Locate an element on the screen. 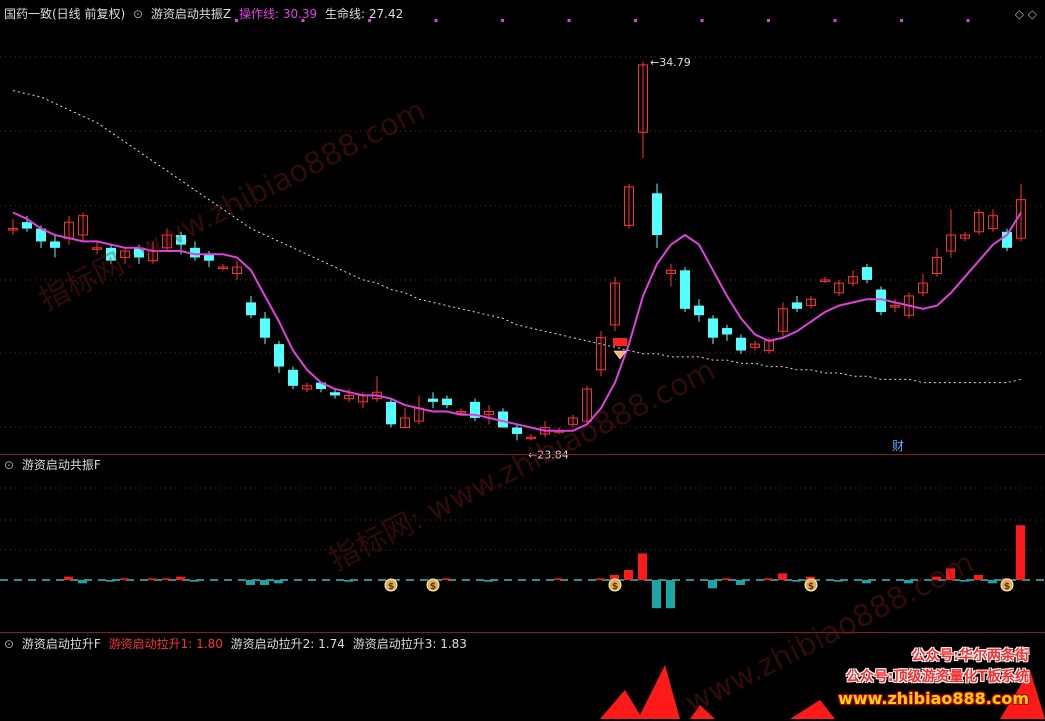  l1-value: 1.80 is located at coordinates (209, 644).